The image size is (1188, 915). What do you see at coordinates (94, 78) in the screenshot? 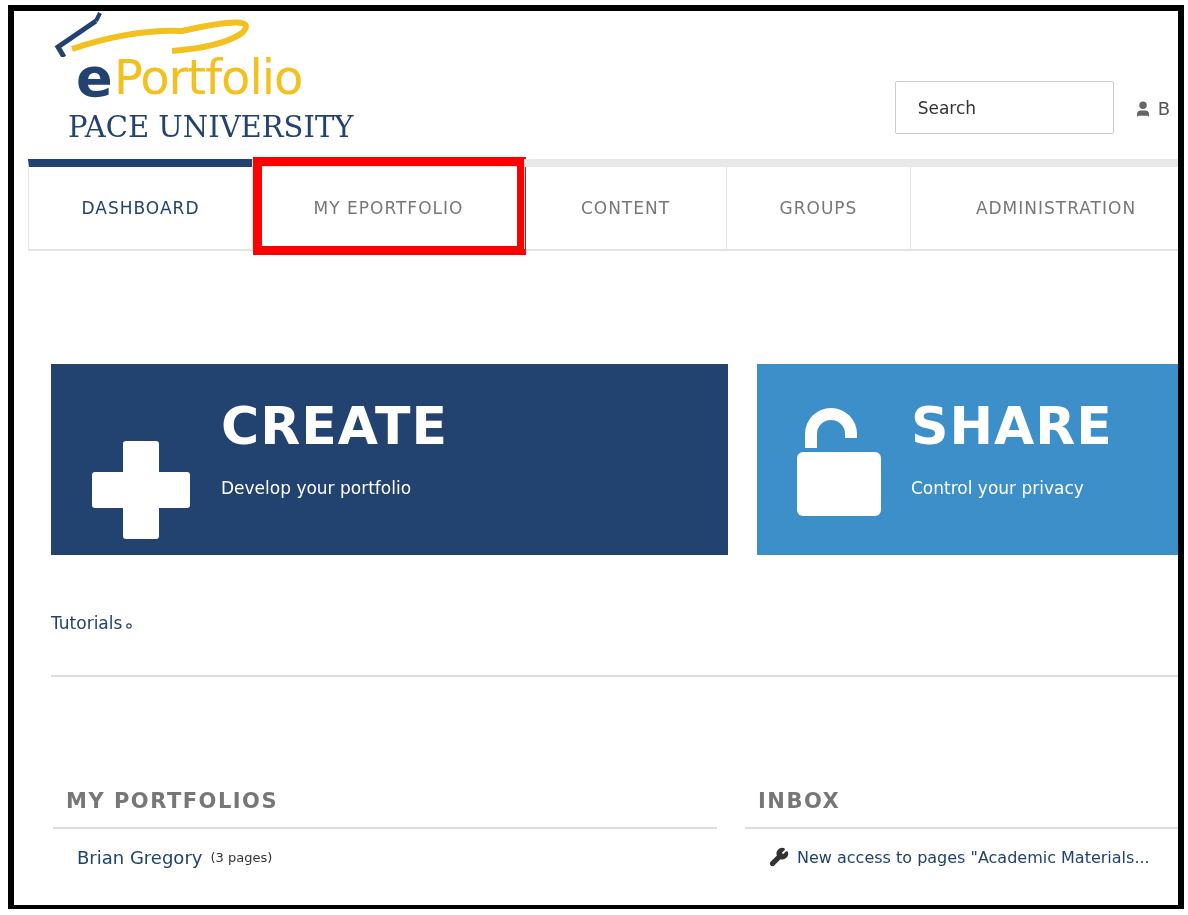
I see `logo-letter: e` at bounding box center [94, 78].